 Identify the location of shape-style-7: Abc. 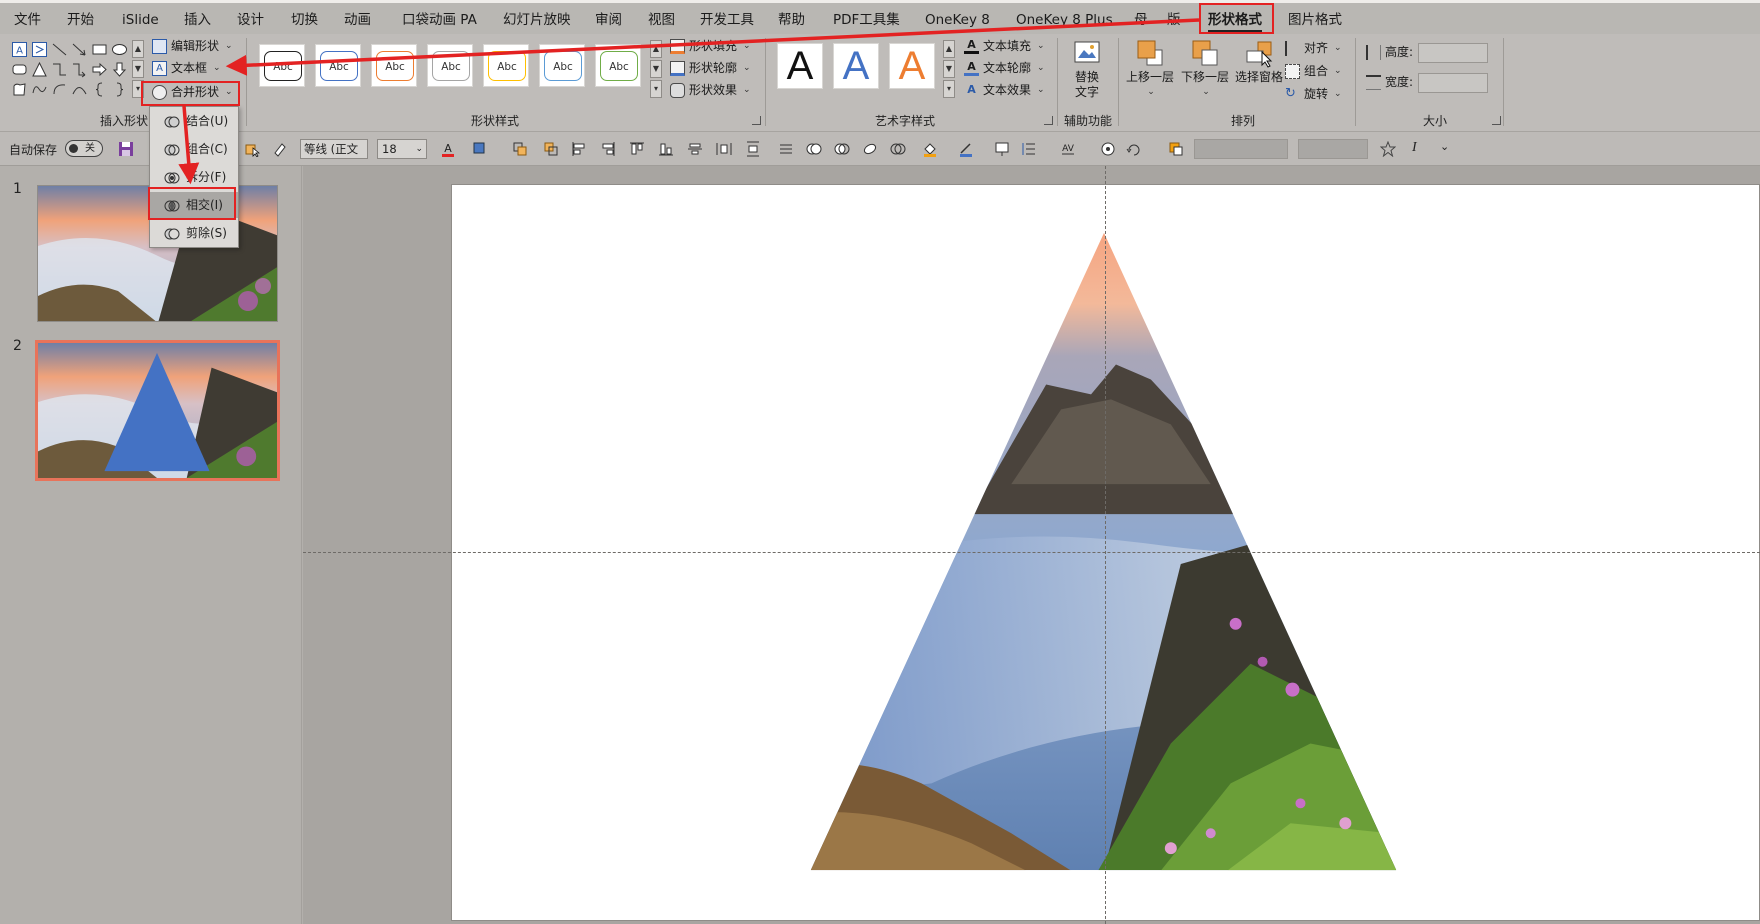
(618, 65).